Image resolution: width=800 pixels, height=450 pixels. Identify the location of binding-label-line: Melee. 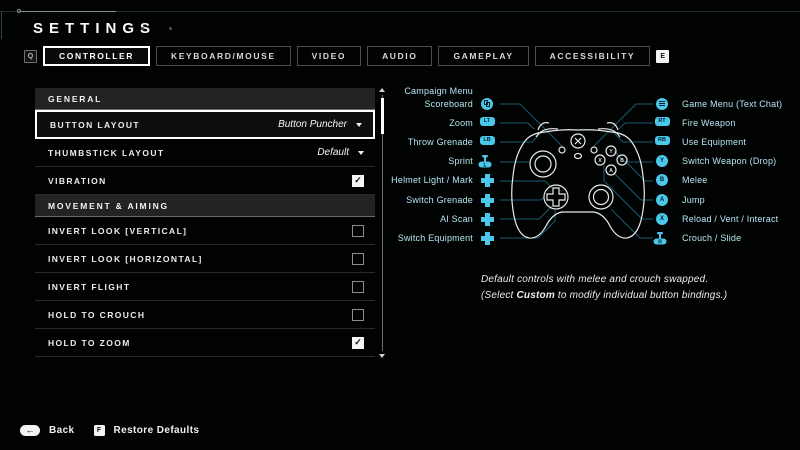
(695, 180).